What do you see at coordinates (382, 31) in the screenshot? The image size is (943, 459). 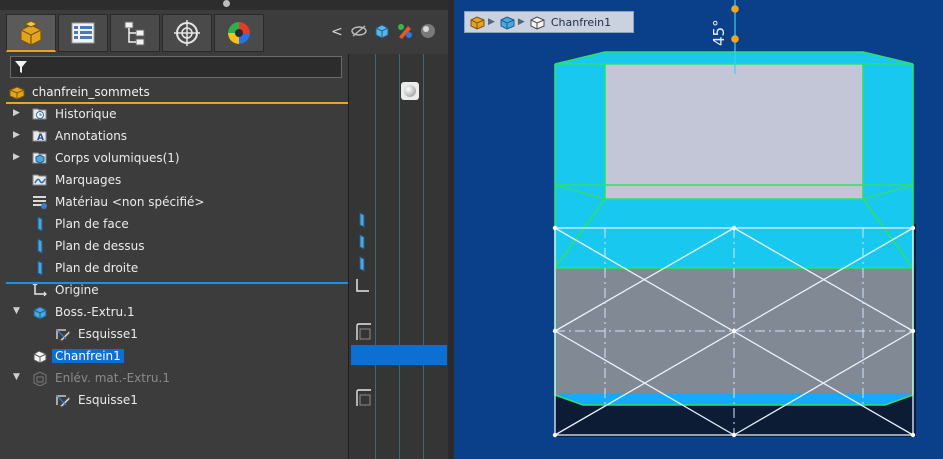 I see `display-style-icon` at bounding box center [382, 31].